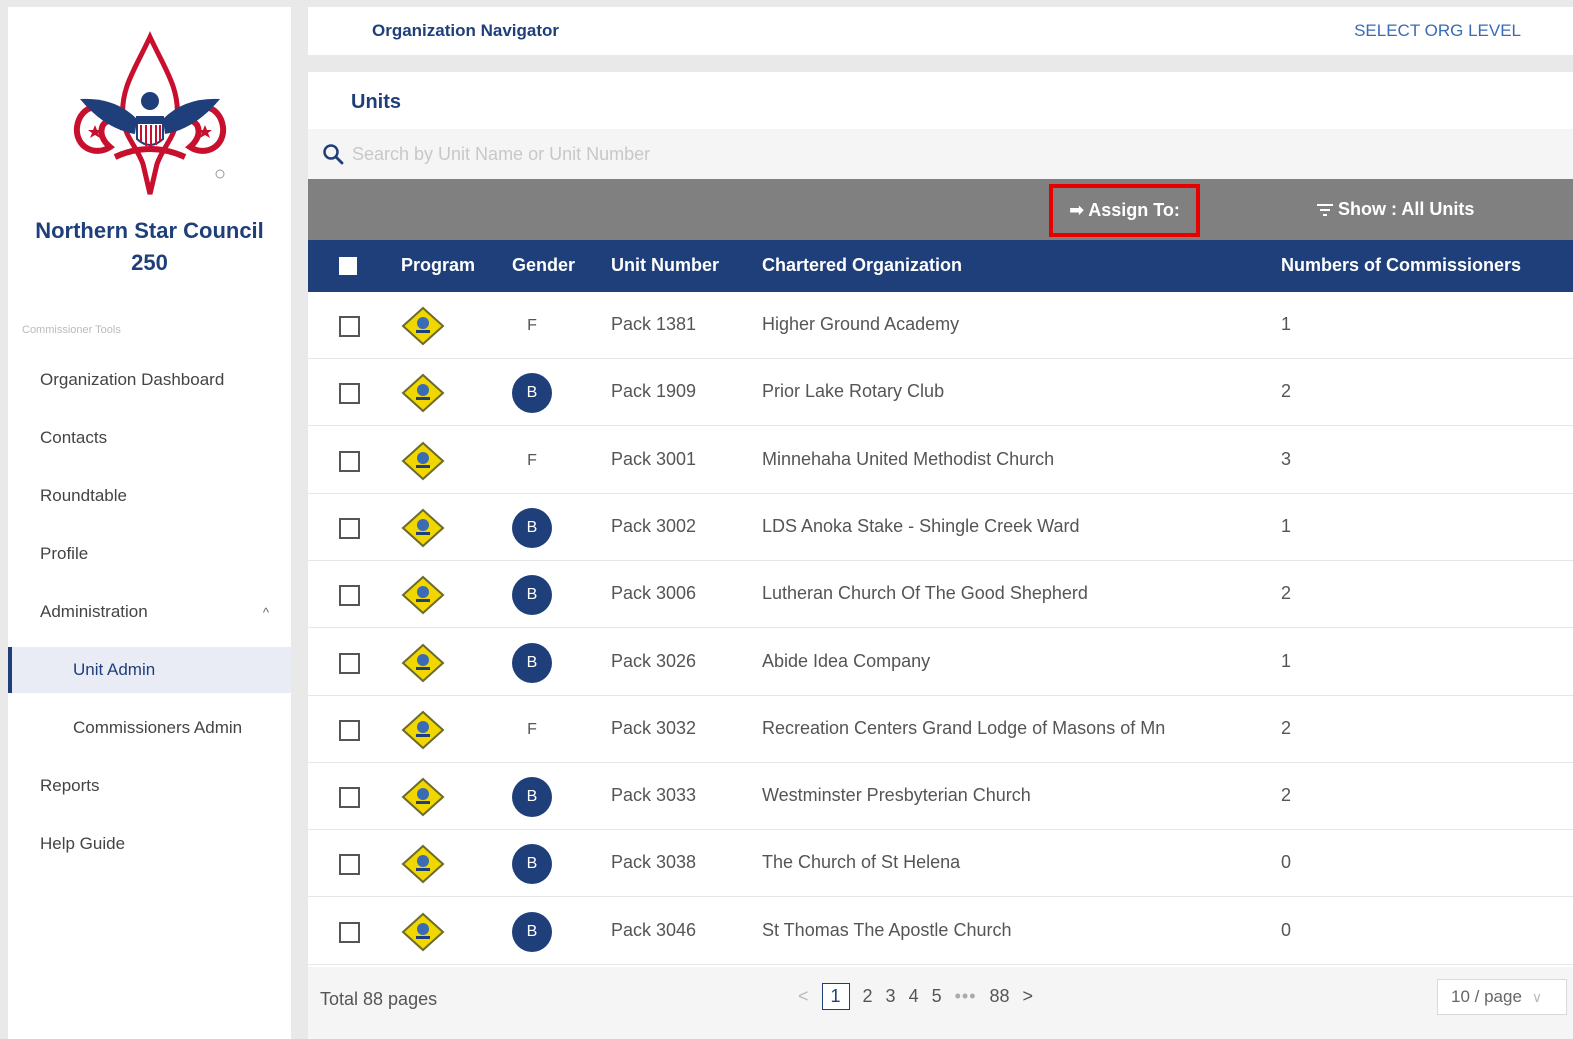 The image size is (1573, 1039). What do you see at coordinates (654, 391) in the screenshot?
I see `unit-number: Pack 1909` at bounding box center [654, 391].